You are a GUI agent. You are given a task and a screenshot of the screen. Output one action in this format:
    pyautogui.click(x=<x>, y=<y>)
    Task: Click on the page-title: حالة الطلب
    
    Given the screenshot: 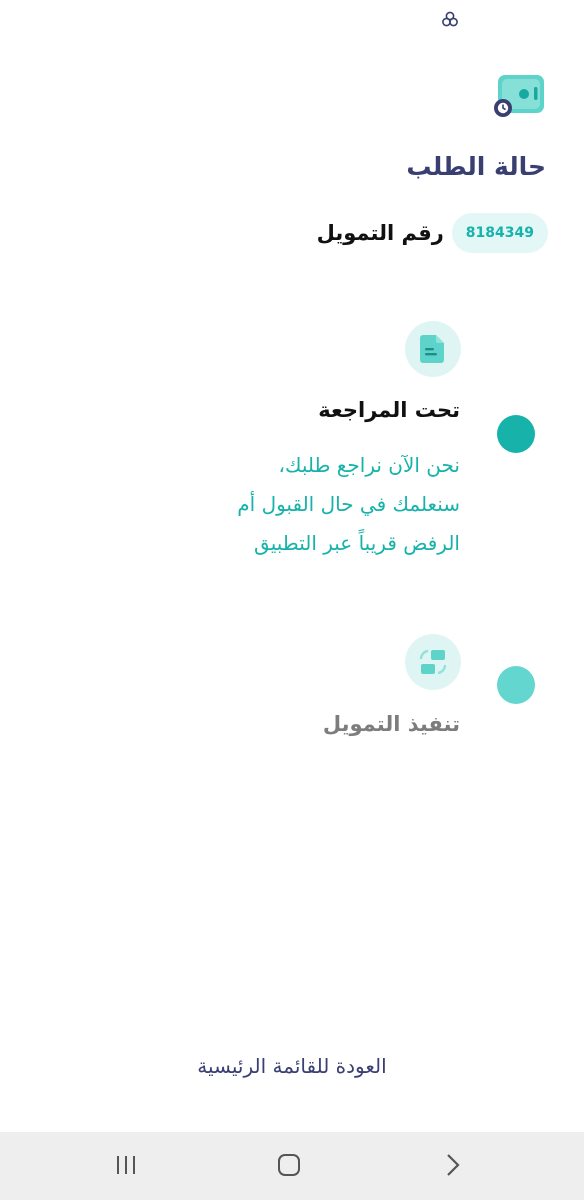 What is the action you would take?
    pyautogui.click(x=476, y=166)
    